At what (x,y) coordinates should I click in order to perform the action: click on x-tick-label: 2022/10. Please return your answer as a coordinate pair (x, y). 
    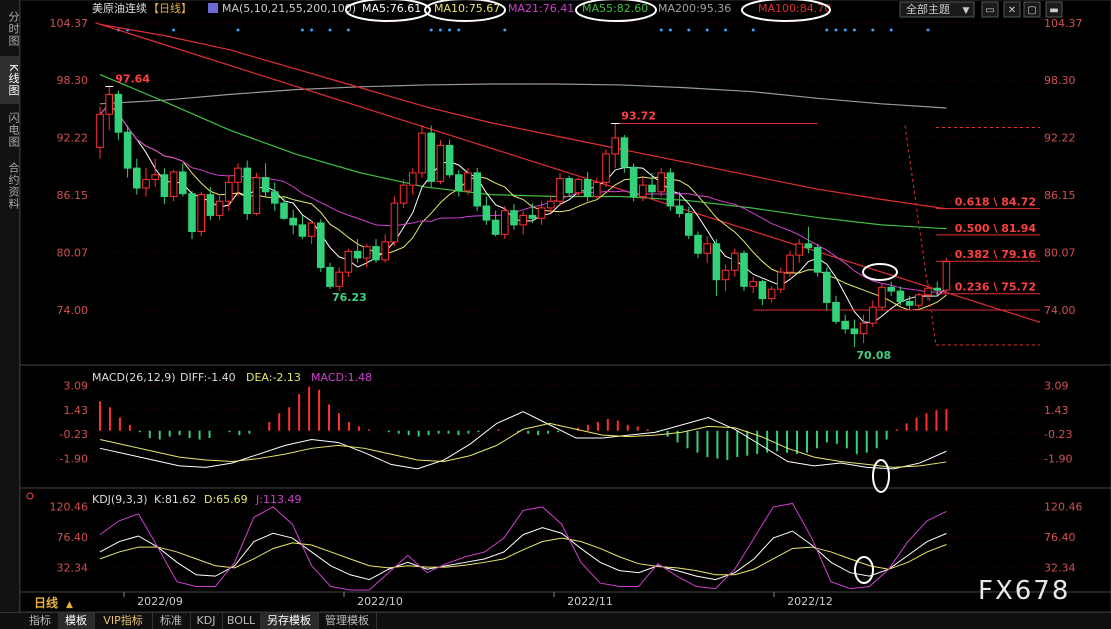
    Looking at the image, I should click on (380, 601).